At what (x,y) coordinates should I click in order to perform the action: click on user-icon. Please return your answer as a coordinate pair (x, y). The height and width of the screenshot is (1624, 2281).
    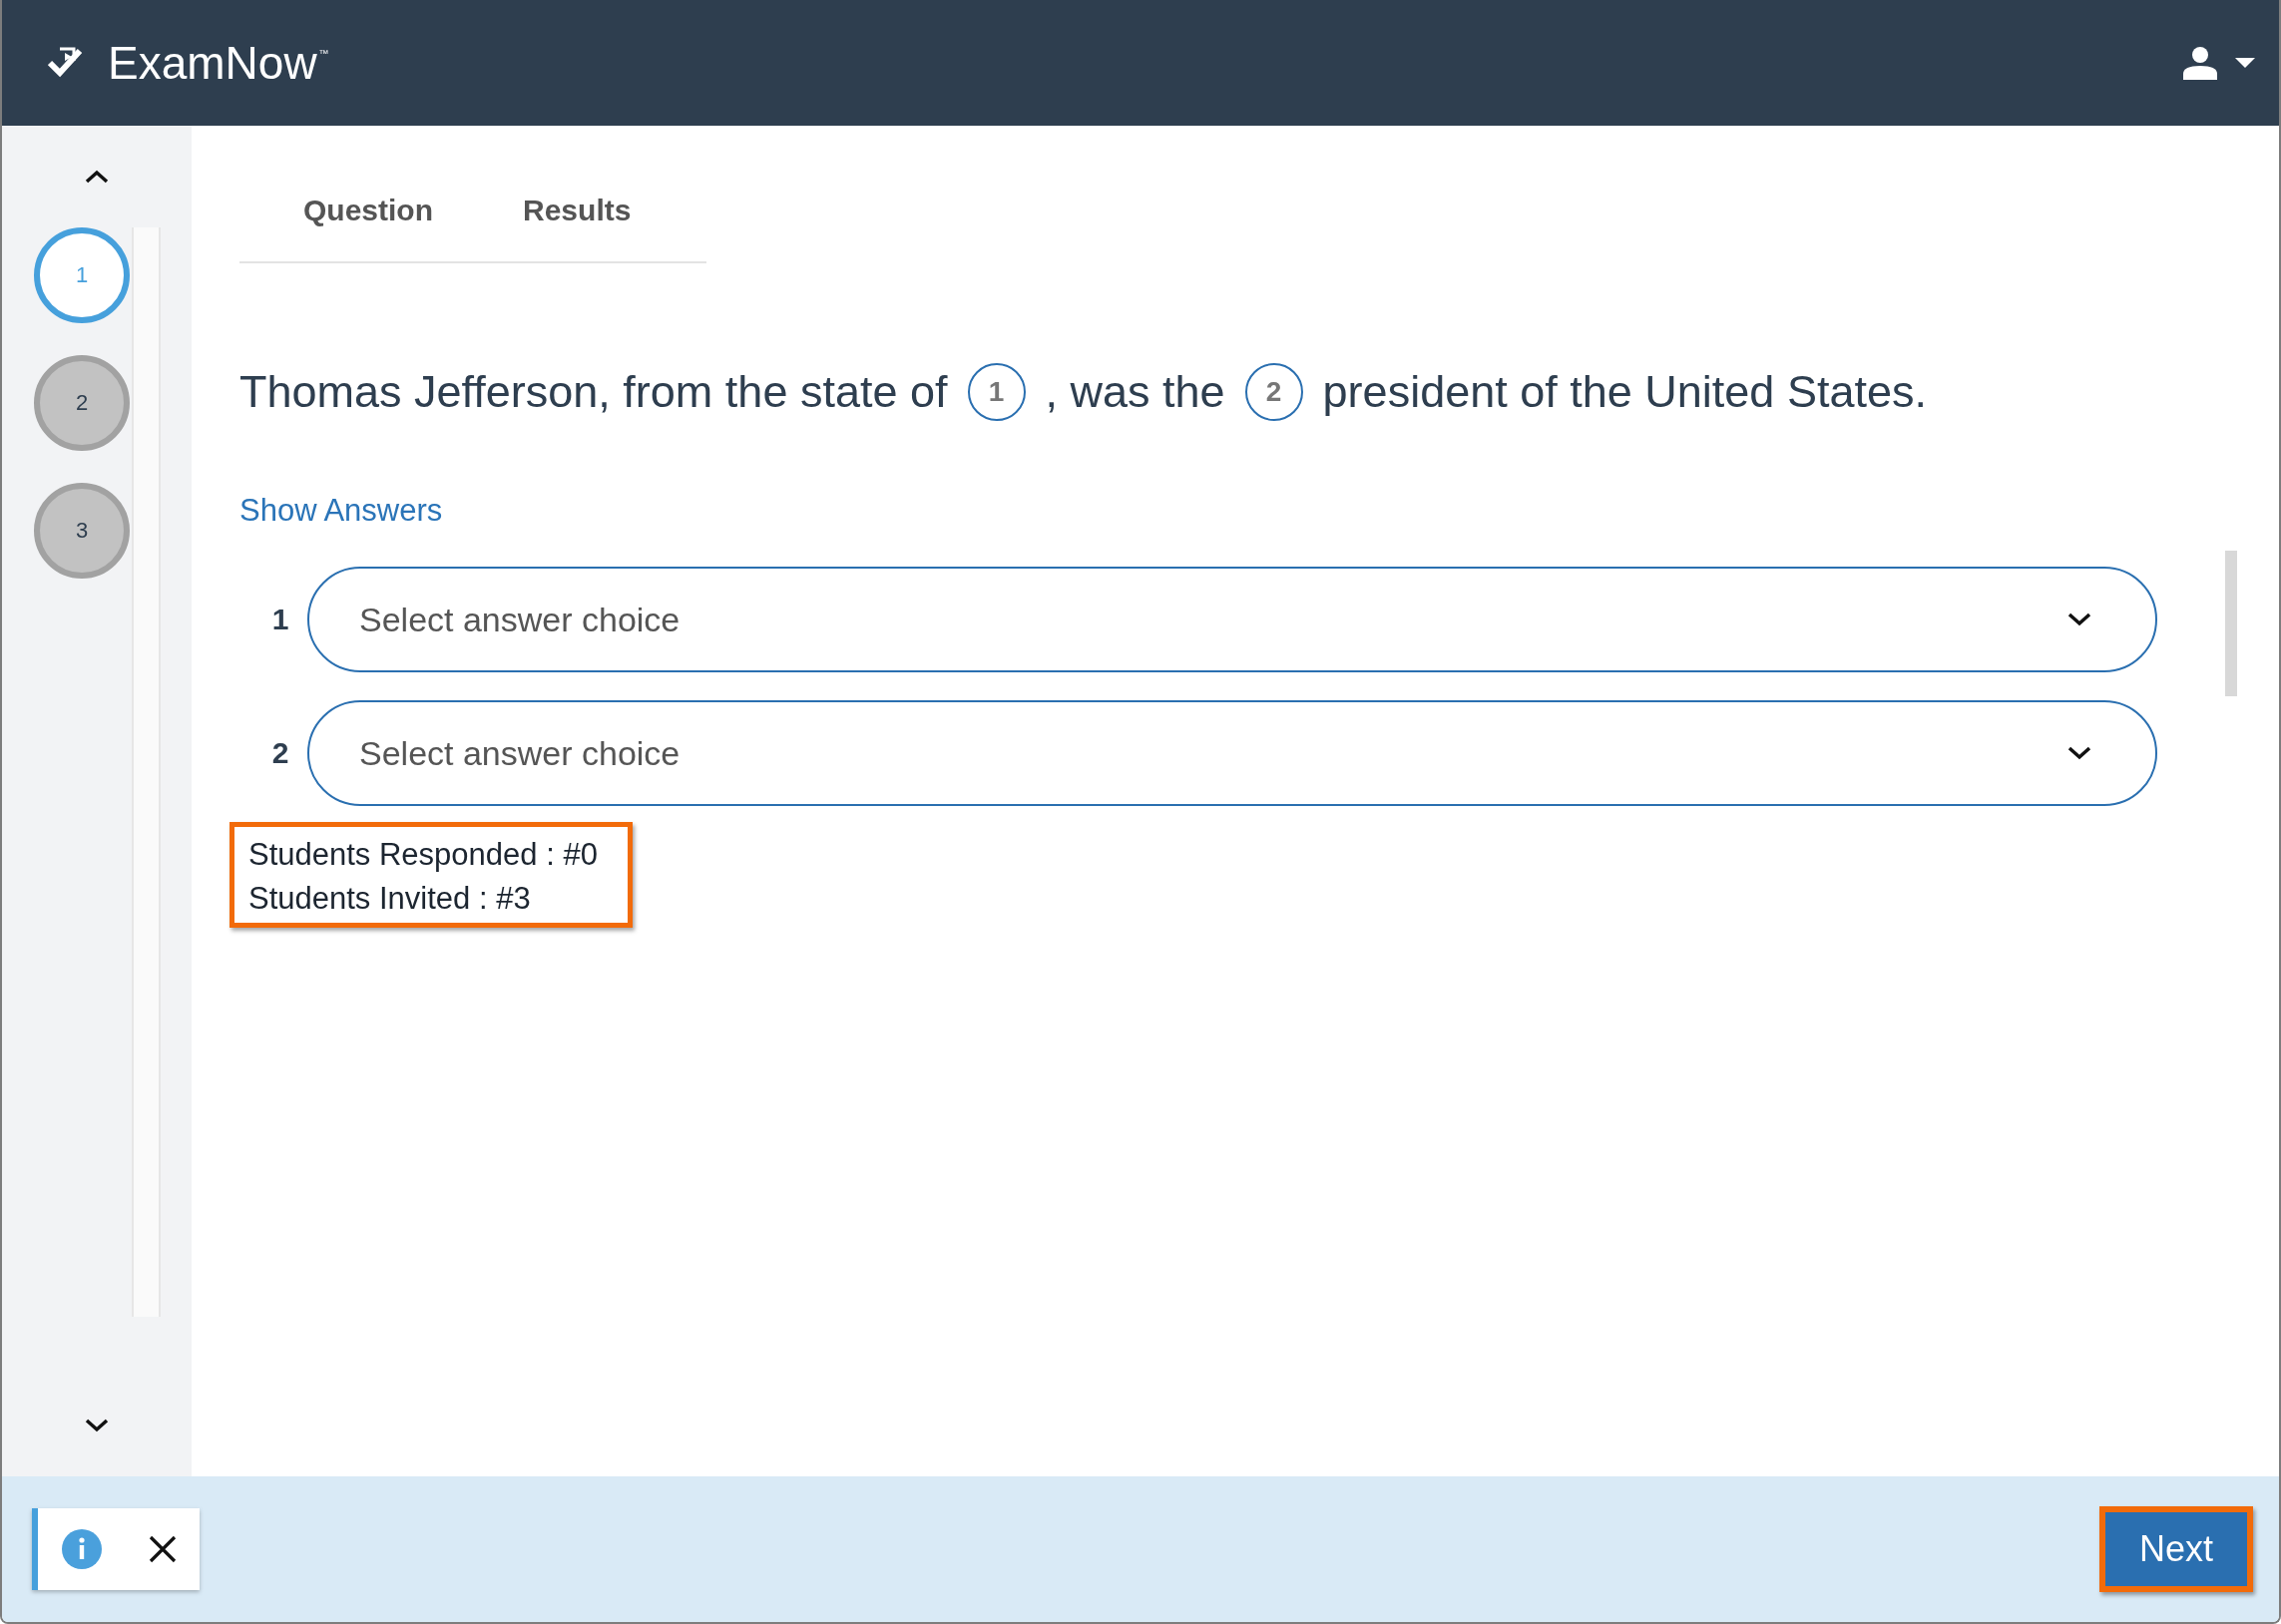
    Looking at the image, I should click on (2200, 63).